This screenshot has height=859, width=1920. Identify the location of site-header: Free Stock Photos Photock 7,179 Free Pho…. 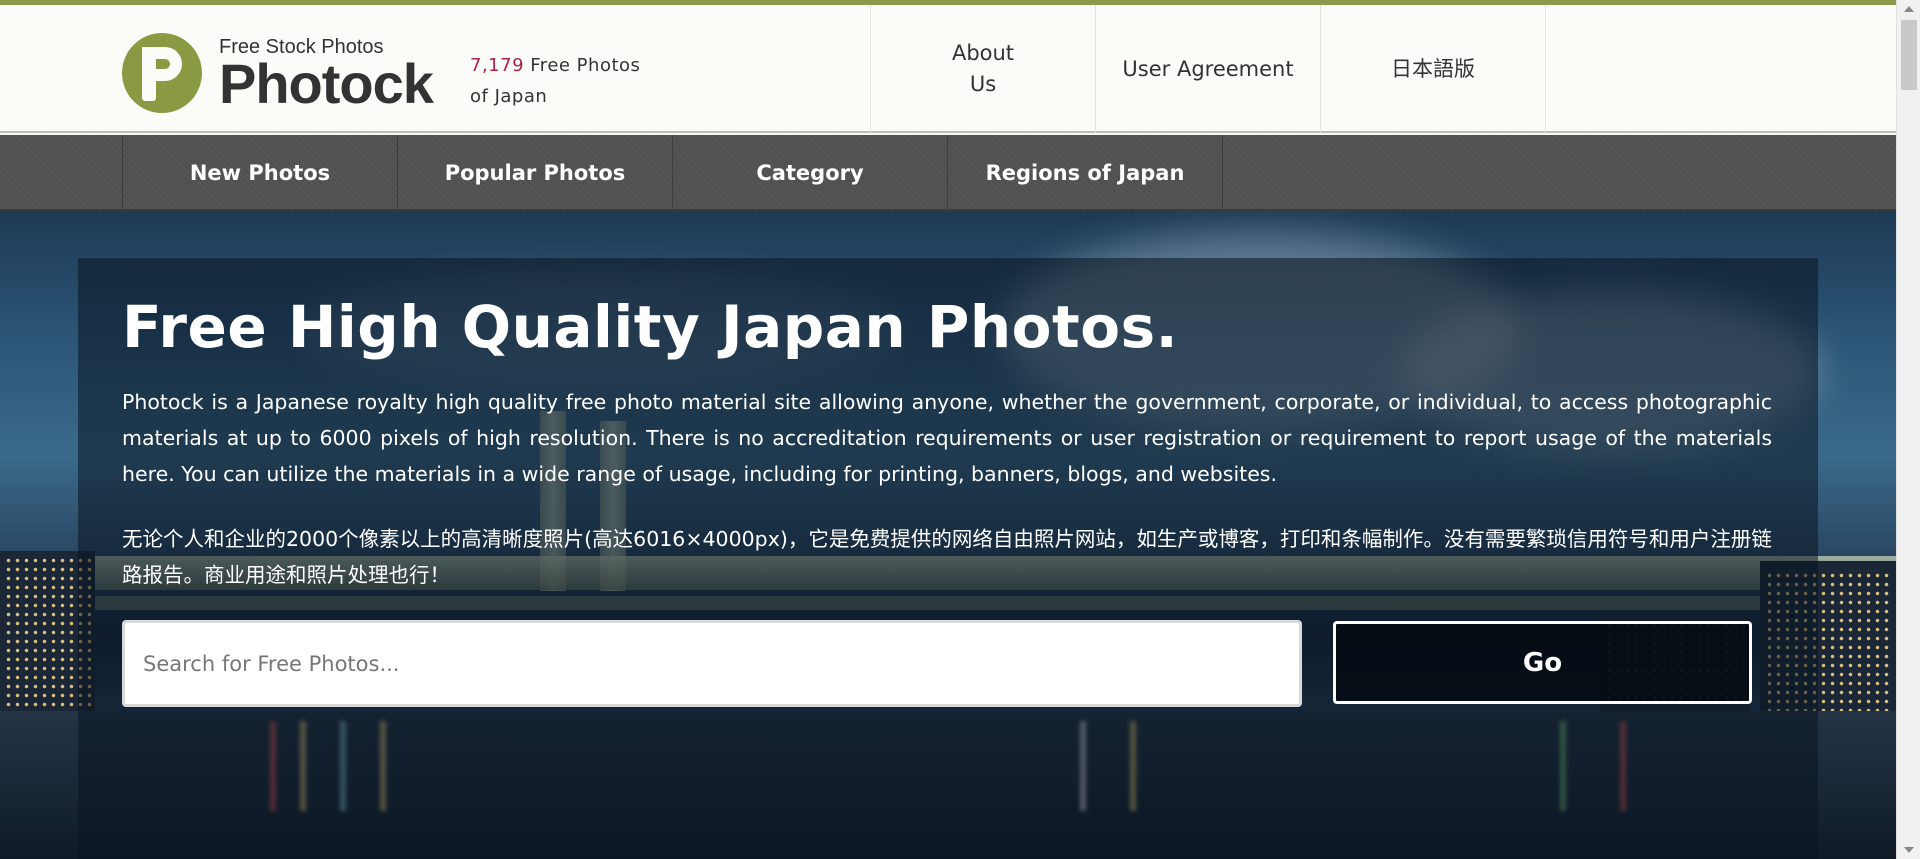
(948, 69).